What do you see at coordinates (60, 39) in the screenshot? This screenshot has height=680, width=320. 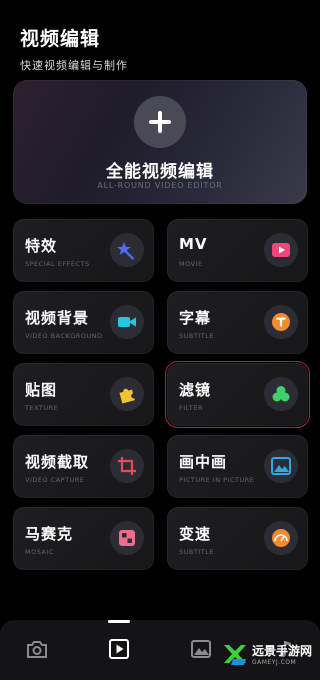 I see `page-title: 视频编辑` at bounding box center [60, 39].